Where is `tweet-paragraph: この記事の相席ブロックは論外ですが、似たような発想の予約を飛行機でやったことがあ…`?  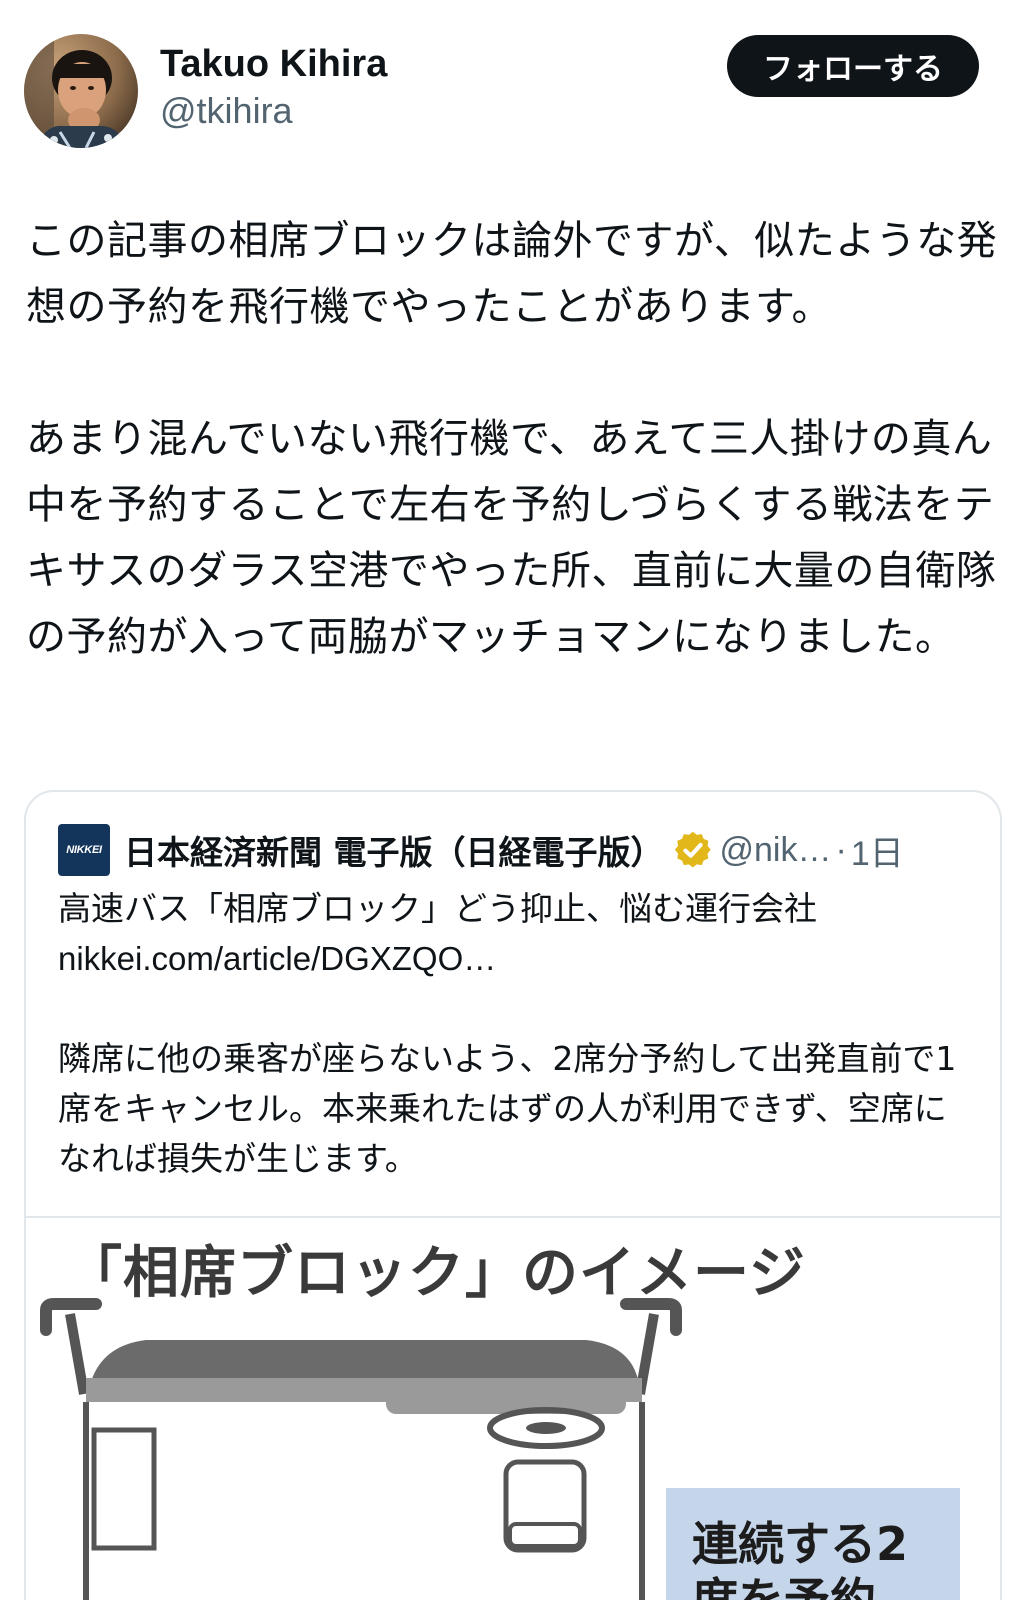
tweet-paragraph: この記事の相席ブロックは論外ですが、似たような発想の予約を飛行機でやったことがあ… is located at coordinates (512, 274).